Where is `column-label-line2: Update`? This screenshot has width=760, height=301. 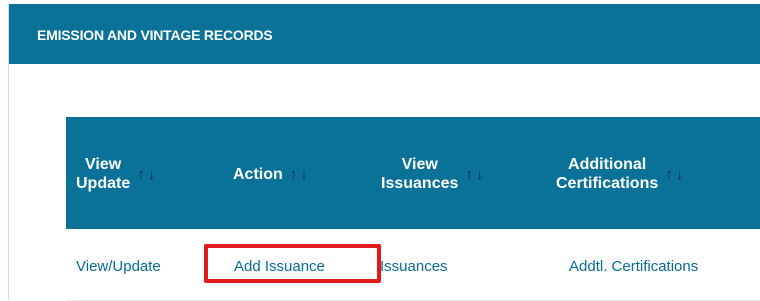 column-label-line2: Update is located at coordinates (103, 183).